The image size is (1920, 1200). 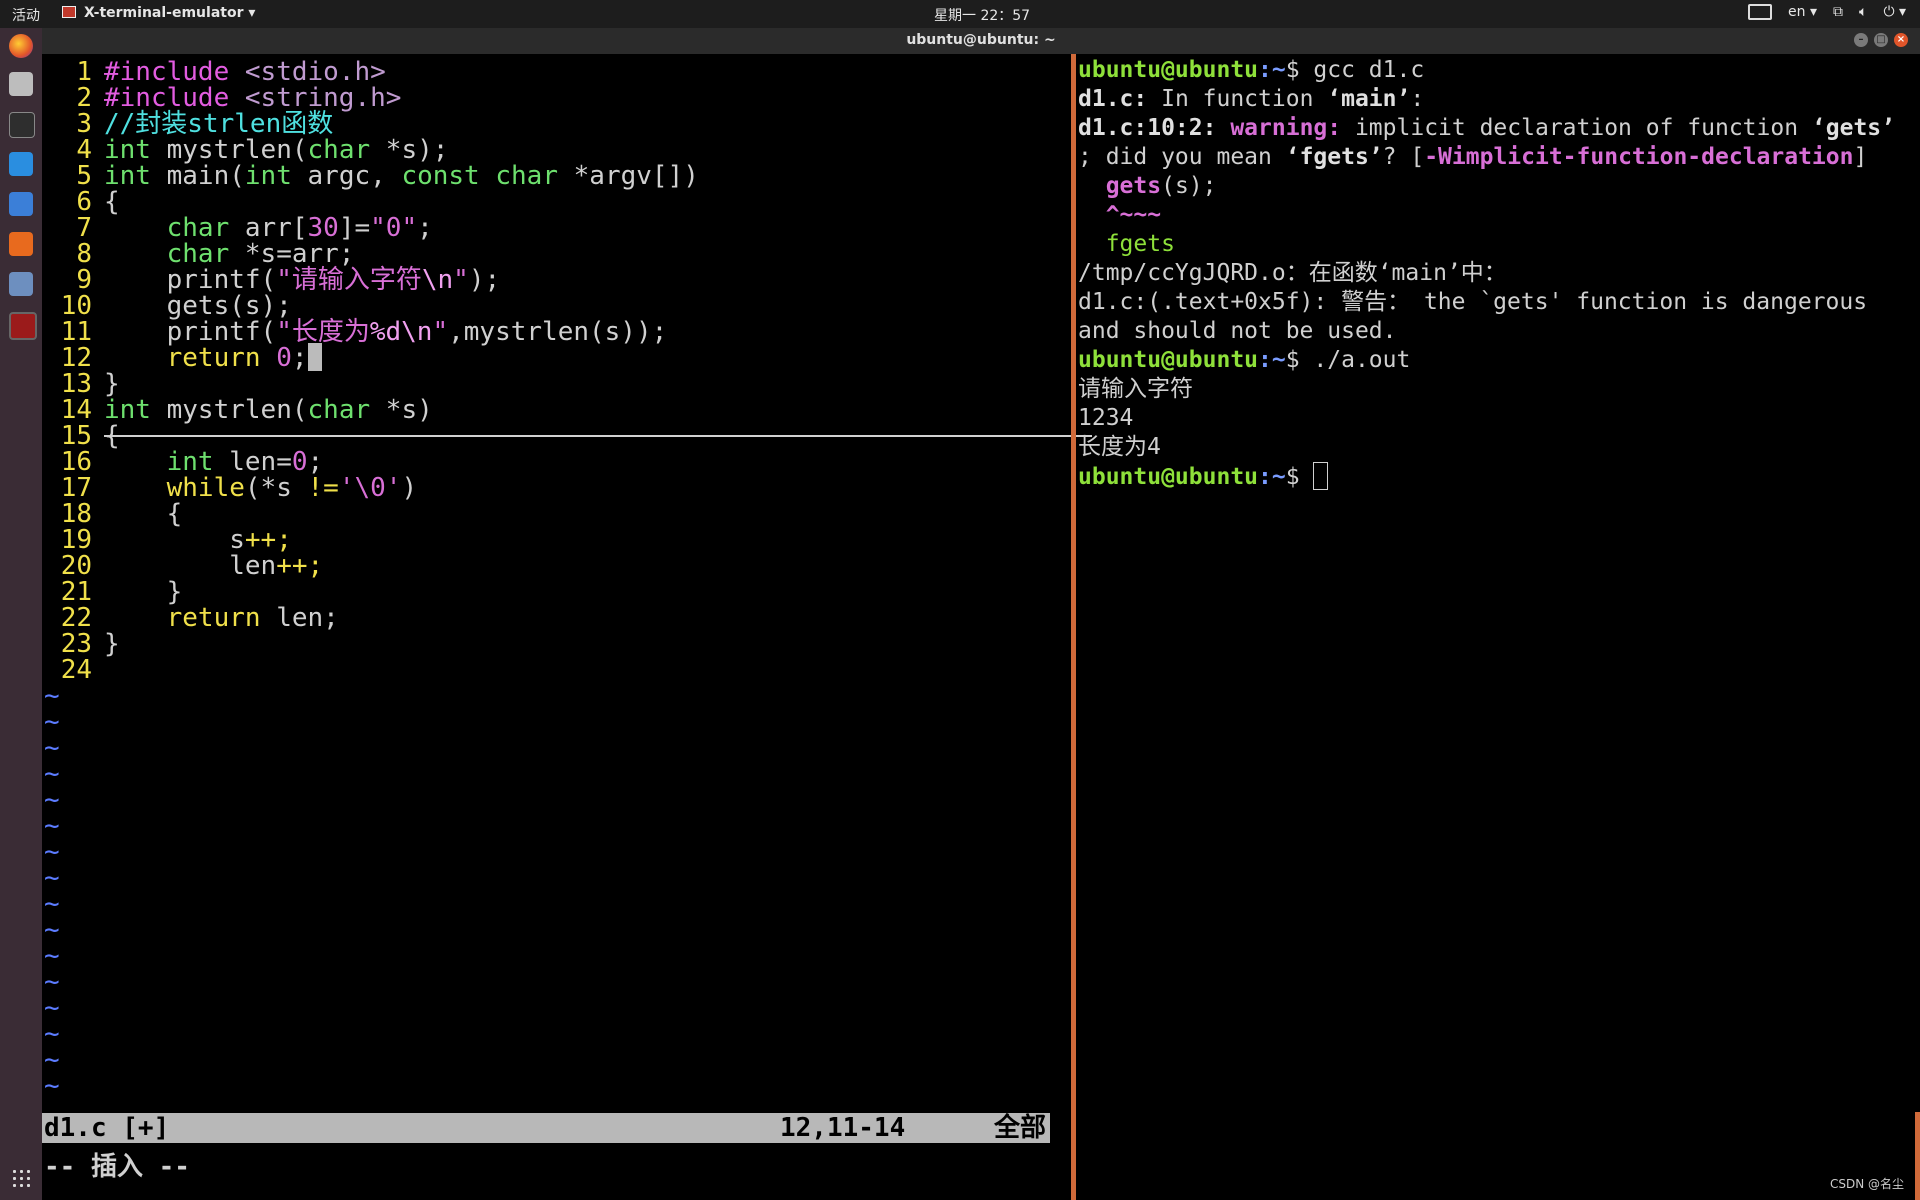 I want to click on activities-button: 活动, so click(x=26, y=15).